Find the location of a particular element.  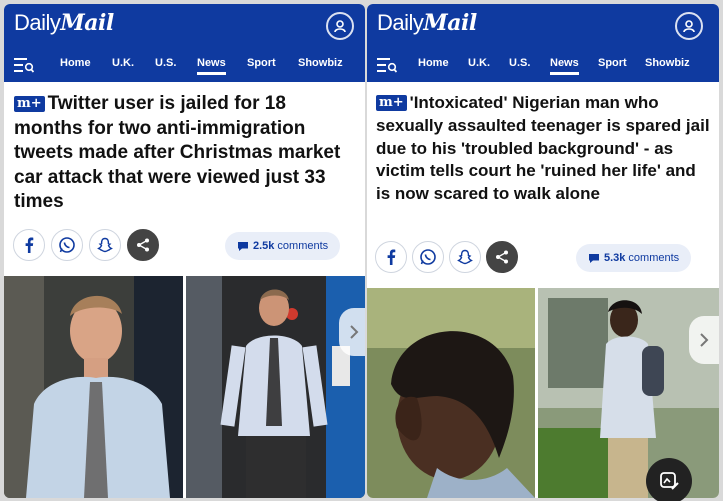

comments-button: 2.5k comments is located at coordinates (283, 246).